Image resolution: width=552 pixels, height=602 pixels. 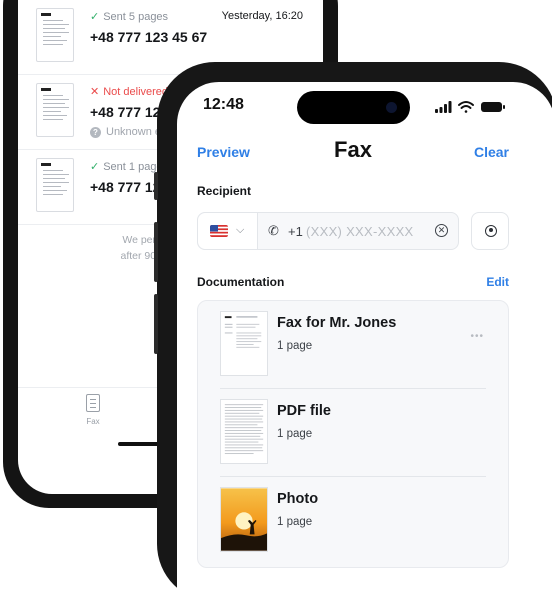 What do you see at coordinates (156, 186) in the screenshot?
I see `mute-switch` at bounding box center [156, 186].